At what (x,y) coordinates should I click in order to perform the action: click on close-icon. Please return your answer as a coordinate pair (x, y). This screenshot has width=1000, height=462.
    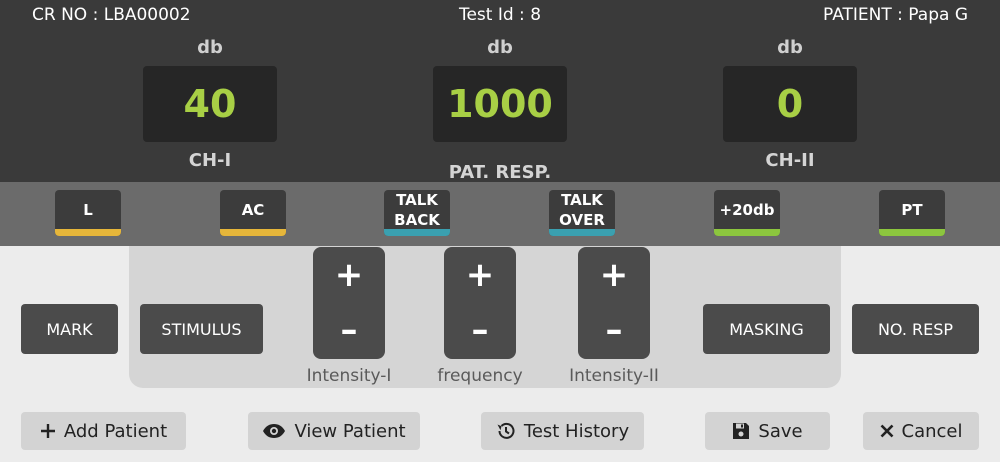
    Looking at the image, I should click on (886, 431).